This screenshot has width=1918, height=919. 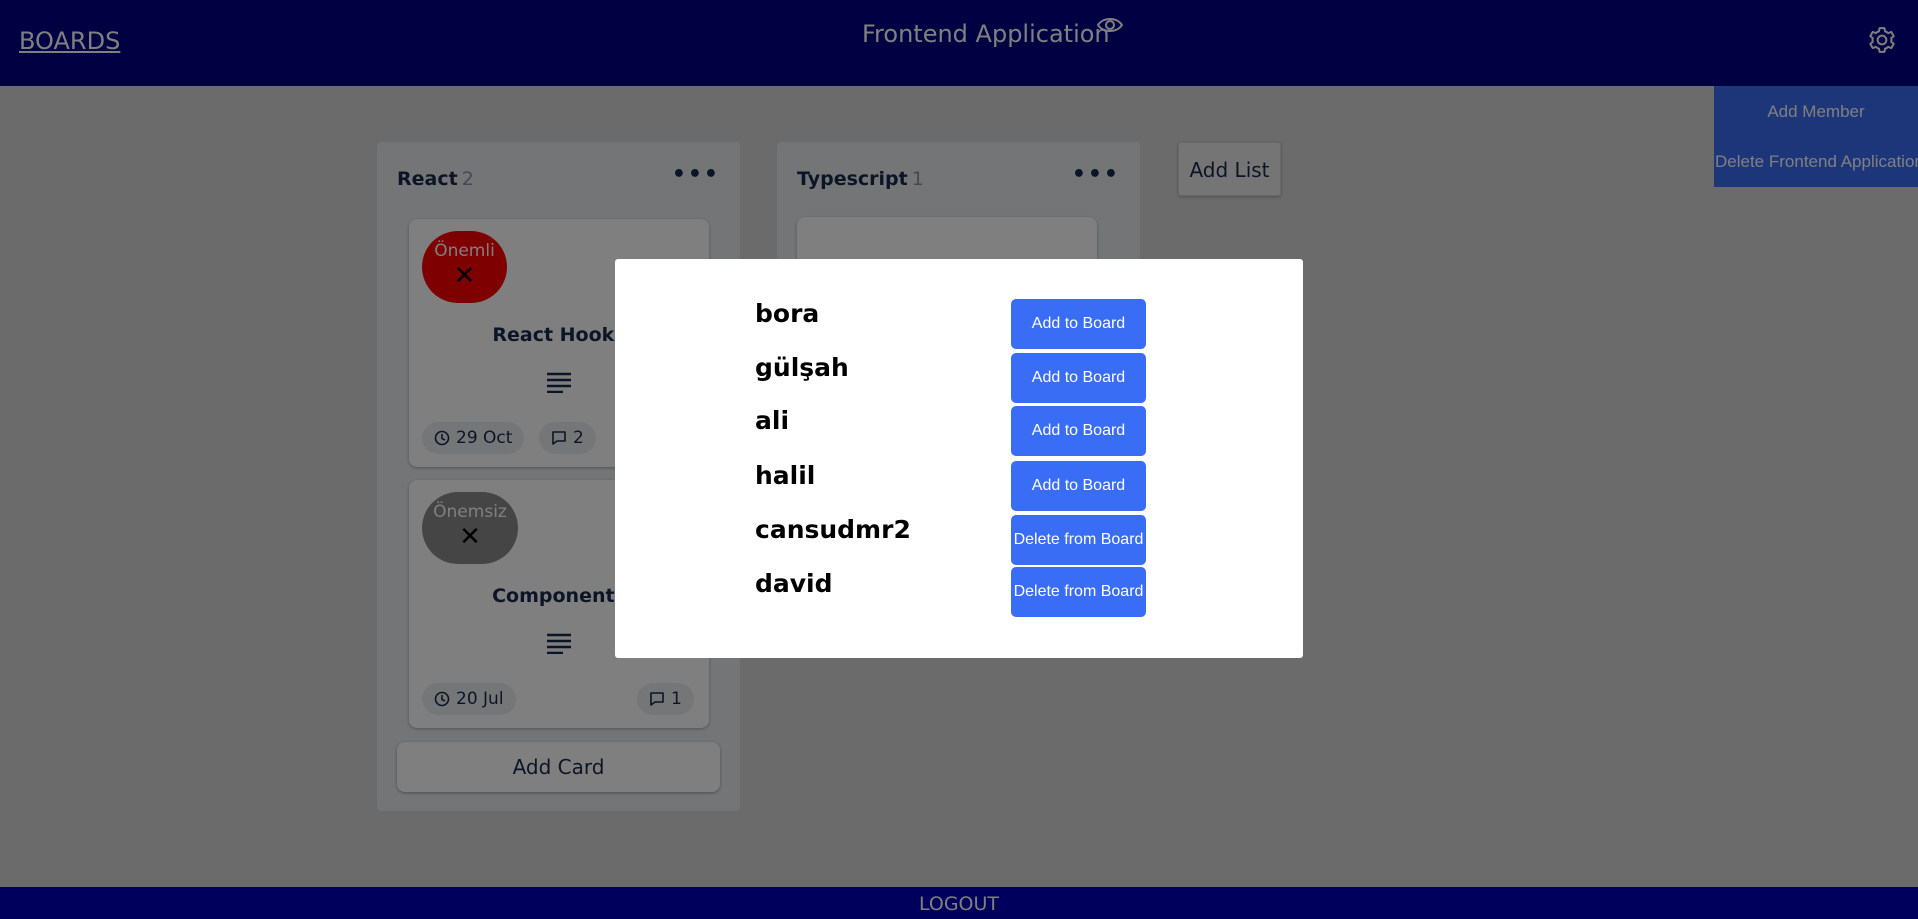 What do you see at coordinates (959, 541) in the screenshot?
I see `member-row: cansudmr2` at bounding box center [959, 541].